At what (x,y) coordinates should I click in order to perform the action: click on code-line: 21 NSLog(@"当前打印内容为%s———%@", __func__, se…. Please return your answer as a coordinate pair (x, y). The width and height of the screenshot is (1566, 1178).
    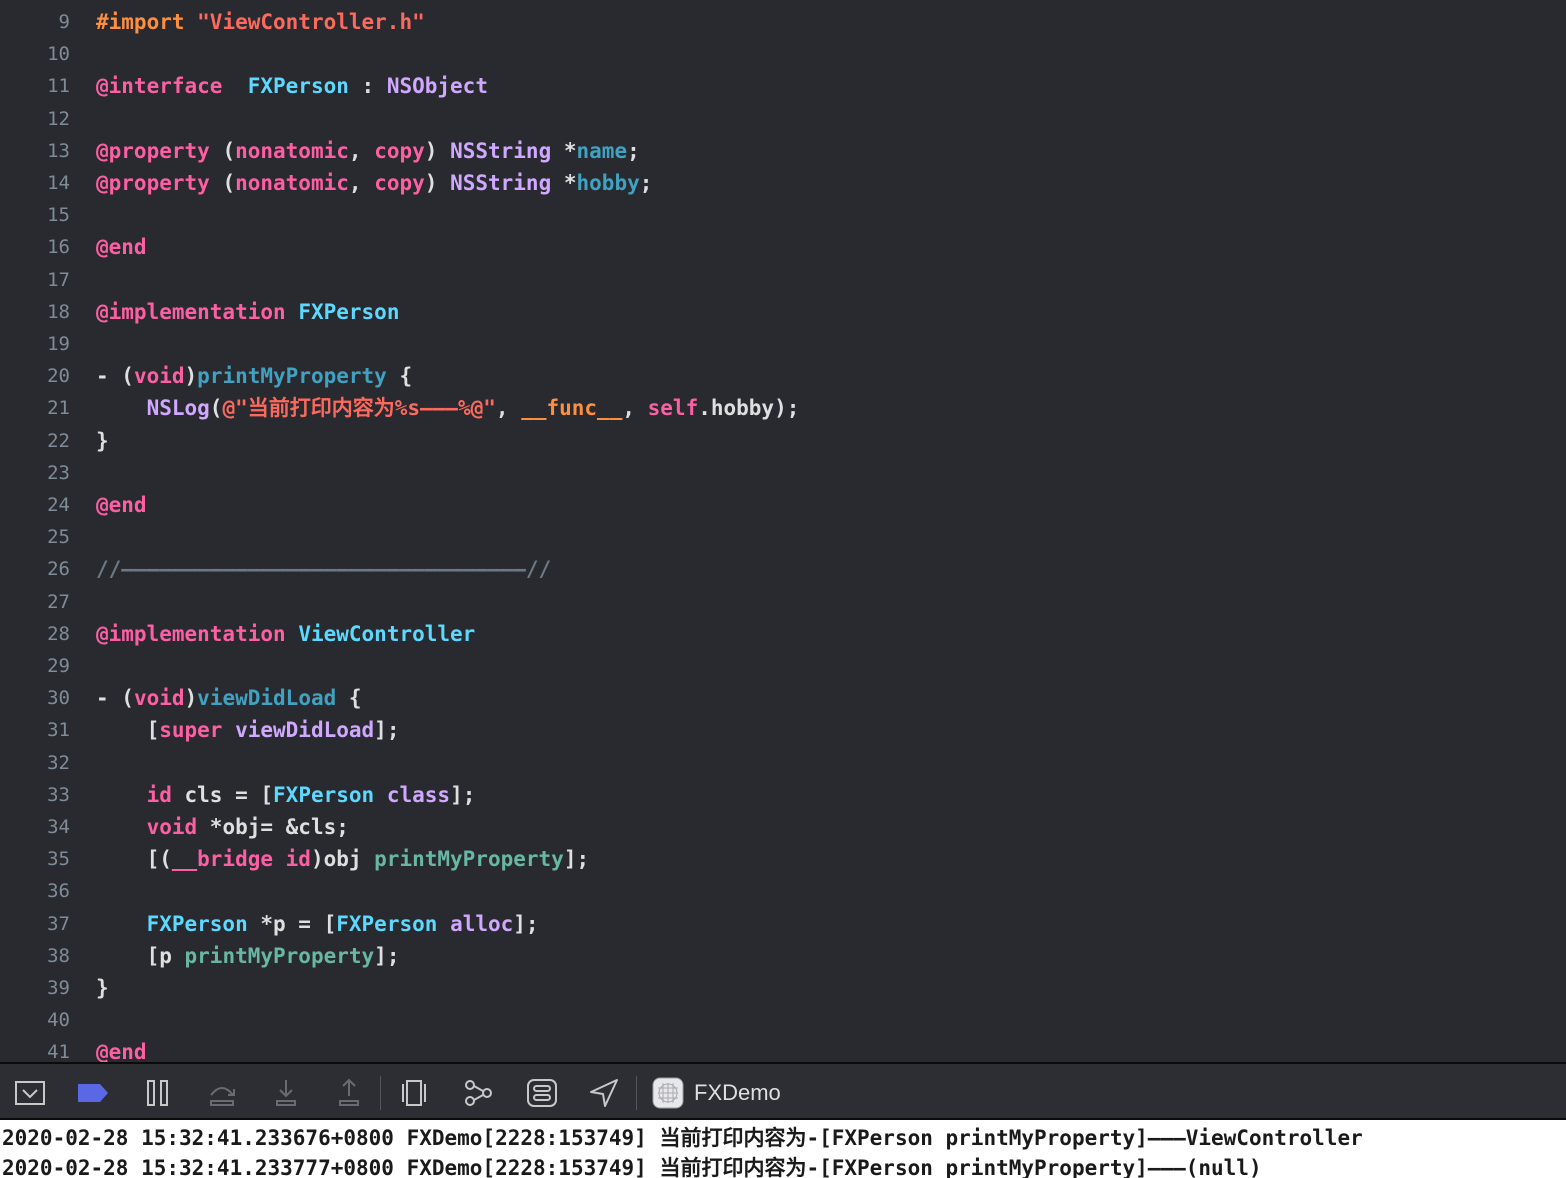
    Looking at the image, I should click on (783, 408).